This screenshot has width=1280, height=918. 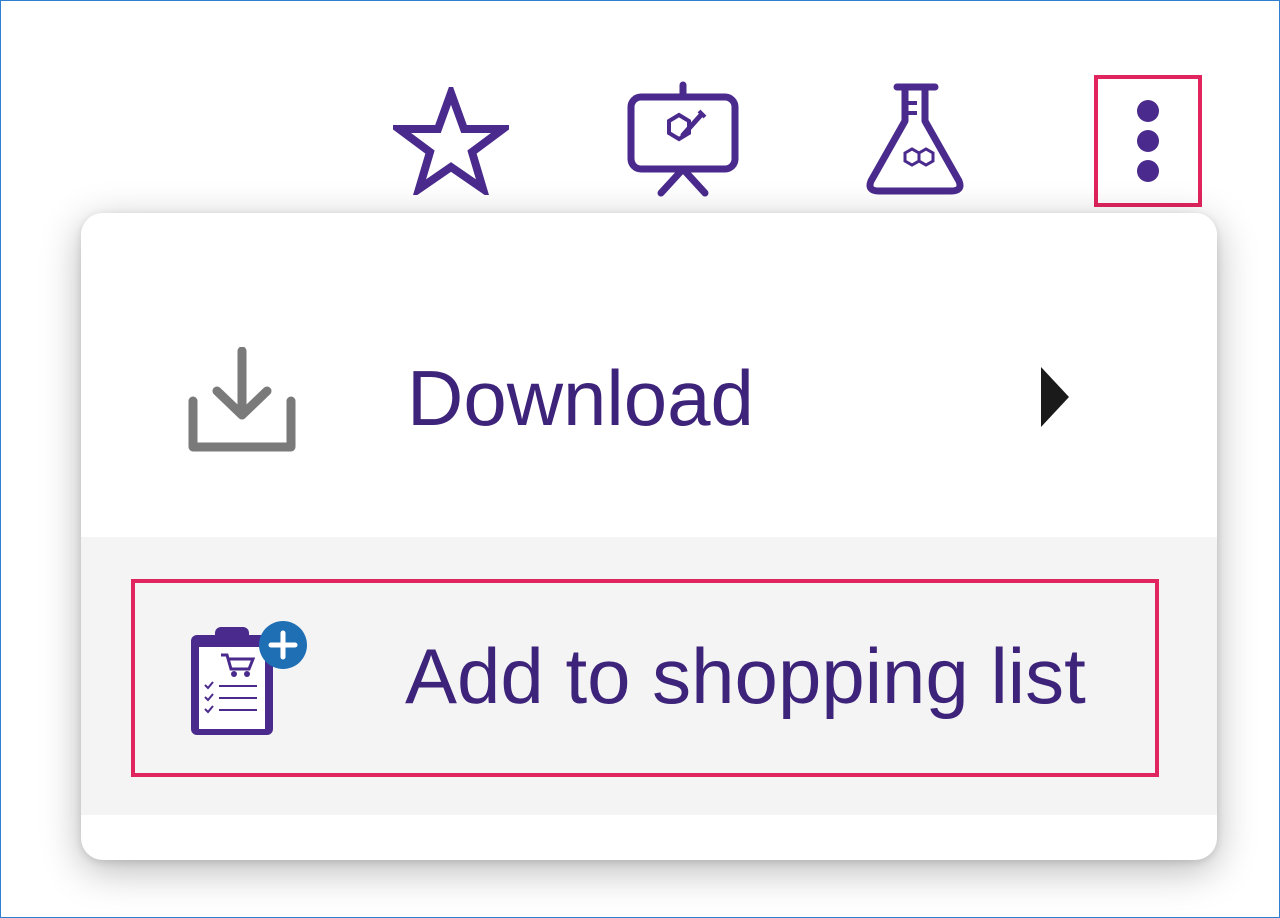 I want to click on flask-icon, so click(x=915, y=138).